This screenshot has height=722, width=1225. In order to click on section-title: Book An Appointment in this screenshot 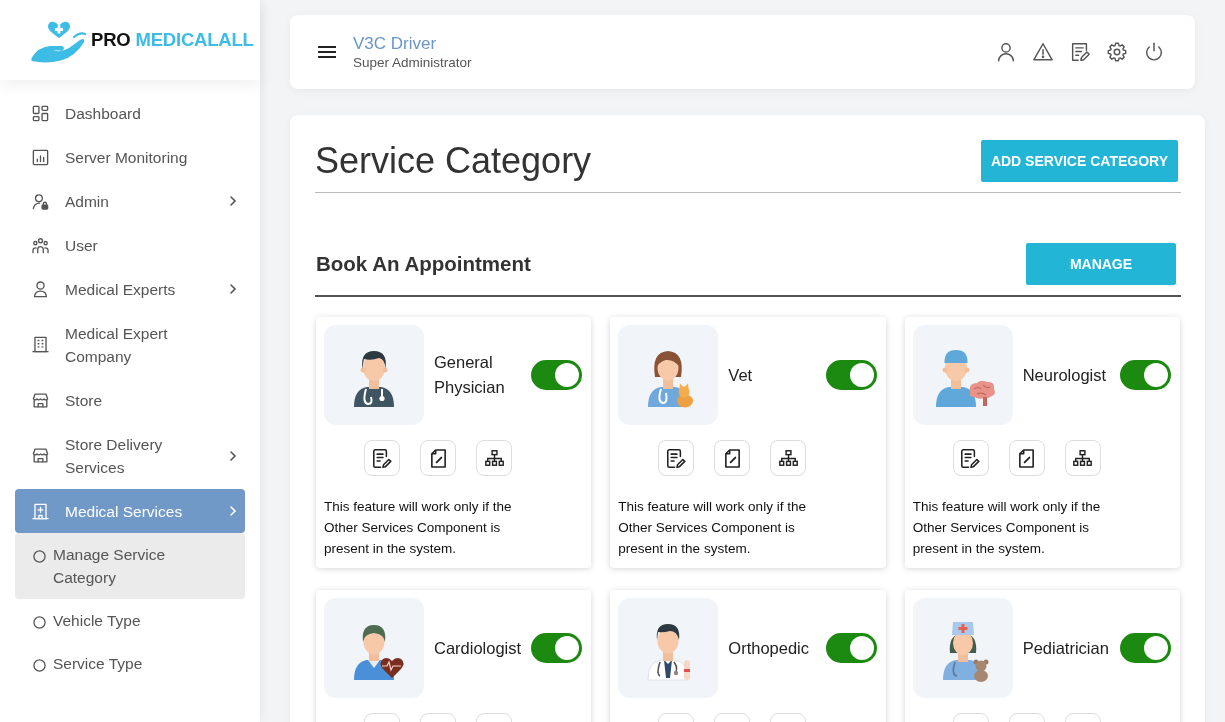, I will do `click(423, 264)`.